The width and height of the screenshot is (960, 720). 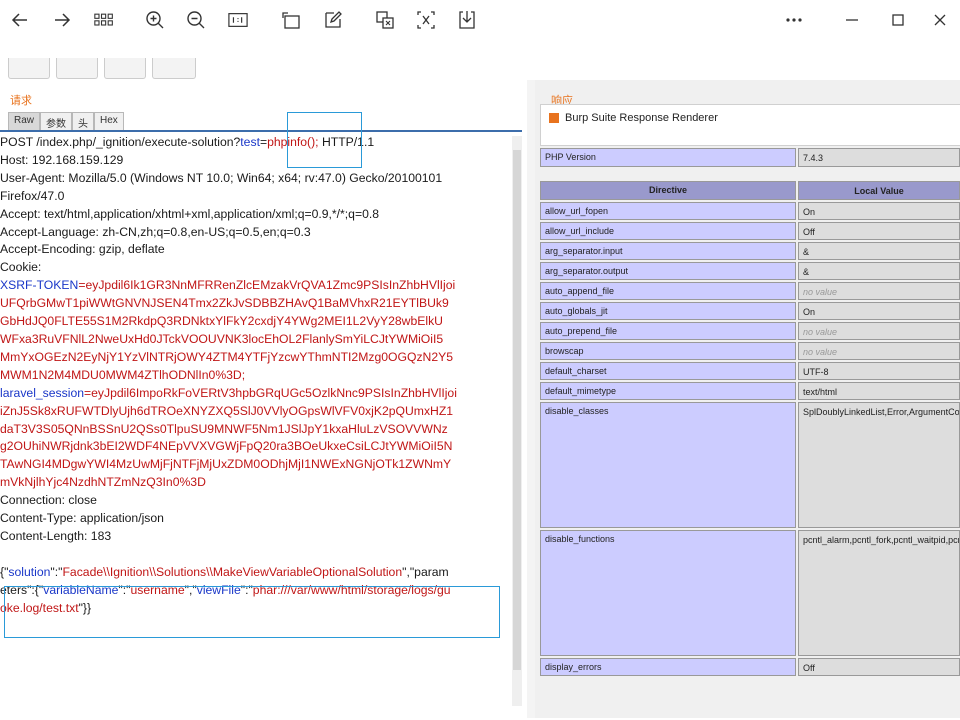 I want to click on directive-value: text/html, so click(x=879, y=391).